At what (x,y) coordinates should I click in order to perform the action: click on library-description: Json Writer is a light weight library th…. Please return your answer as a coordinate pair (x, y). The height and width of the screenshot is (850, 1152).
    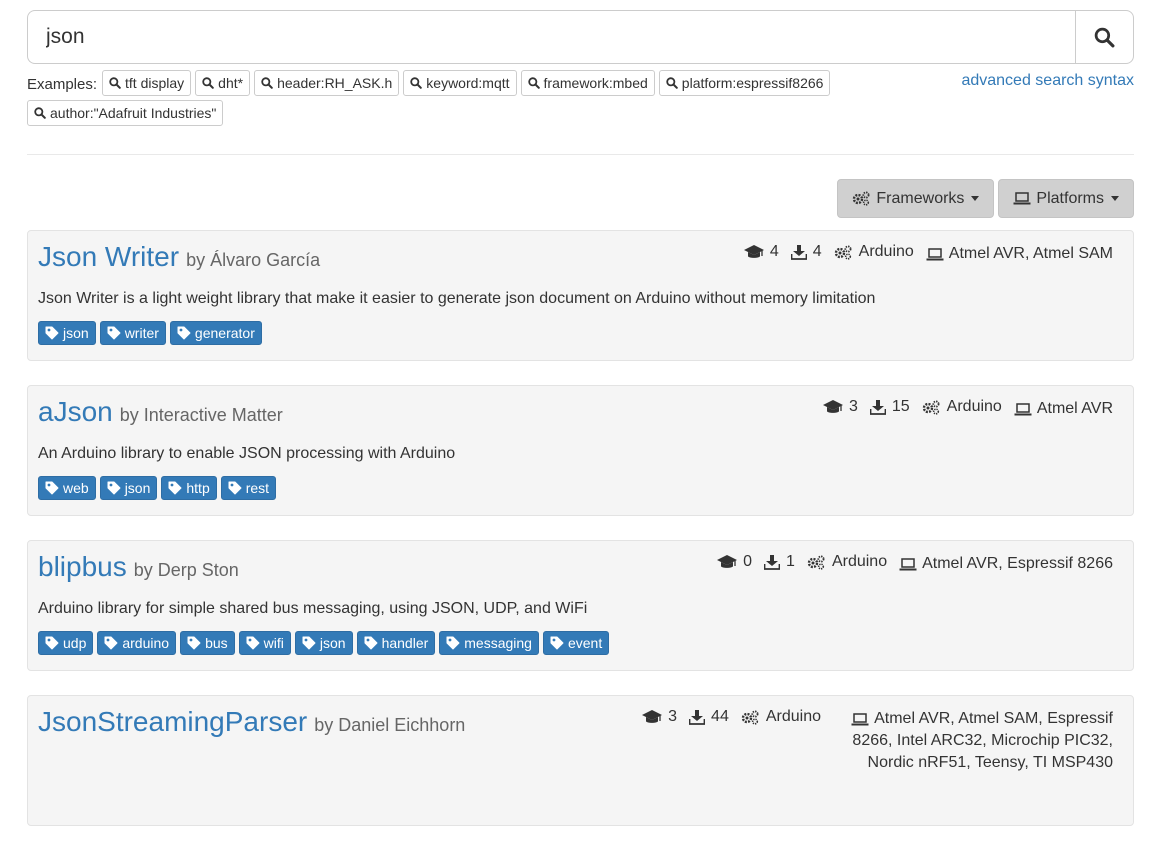
    Looking at the image, I should click on (457, 298).